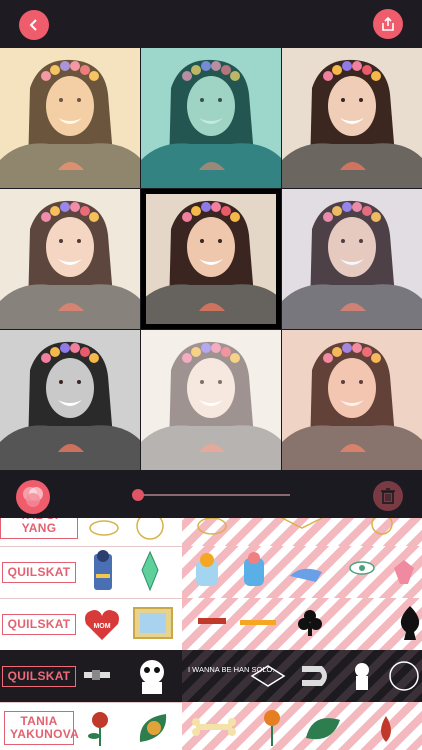  What do you see at coordinates (97, 675) in the screenshot?
I see `lightsaber-sticker` at bounding box center [97, 675].